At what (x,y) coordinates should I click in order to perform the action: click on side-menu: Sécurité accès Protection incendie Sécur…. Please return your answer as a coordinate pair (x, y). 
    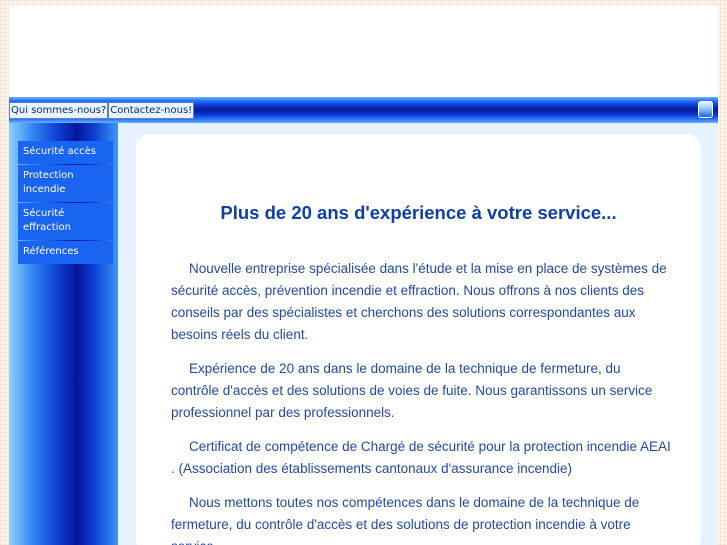
    Looking at the image, I should click on (65, 203).